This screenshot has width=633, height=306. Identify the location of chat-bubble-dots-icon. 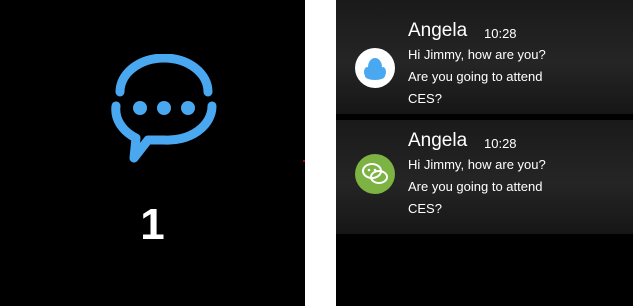
(164, 108).